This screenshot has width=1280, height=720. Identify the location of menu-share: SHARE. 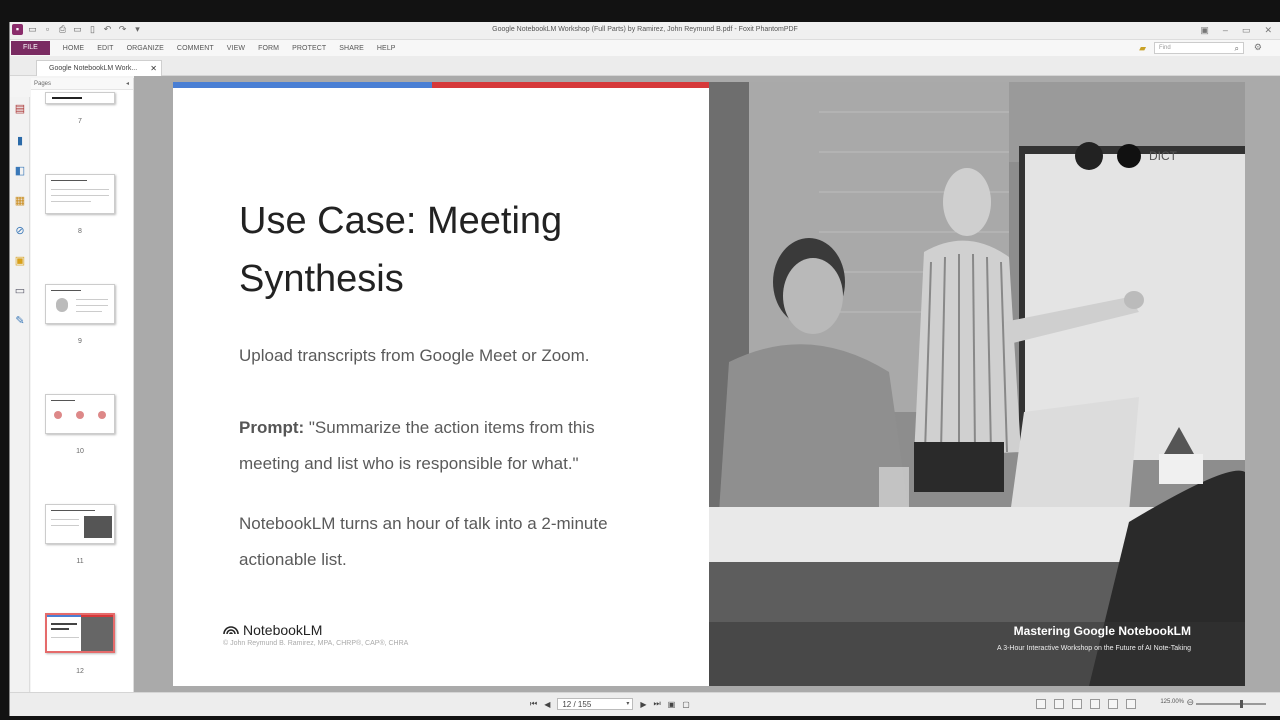
(351, 48).